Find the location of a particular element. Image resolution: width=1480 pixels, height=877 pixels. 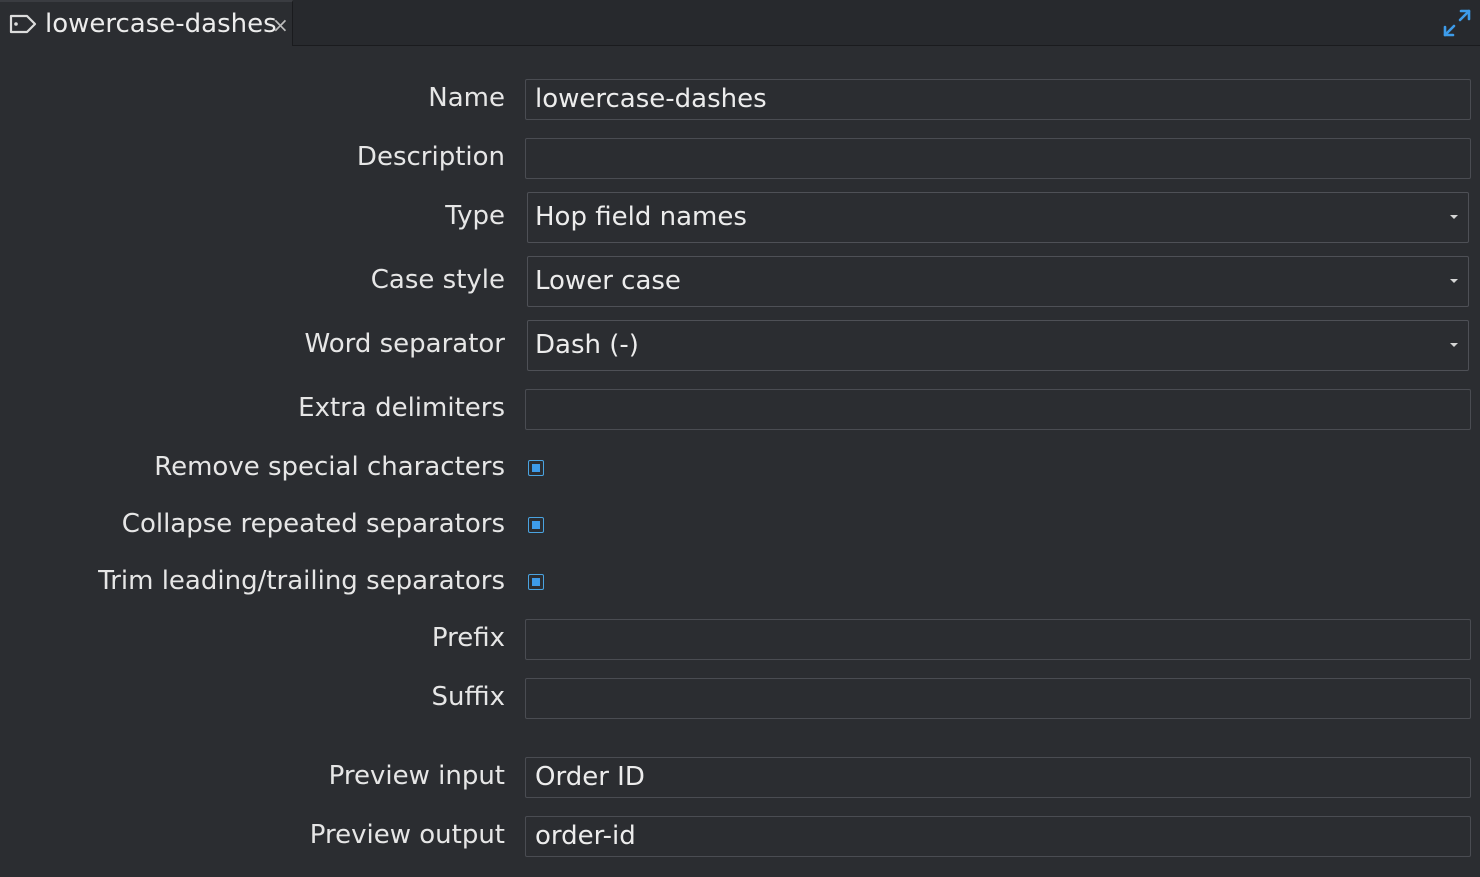

description-label: Description is located at coordinates (430, 157).